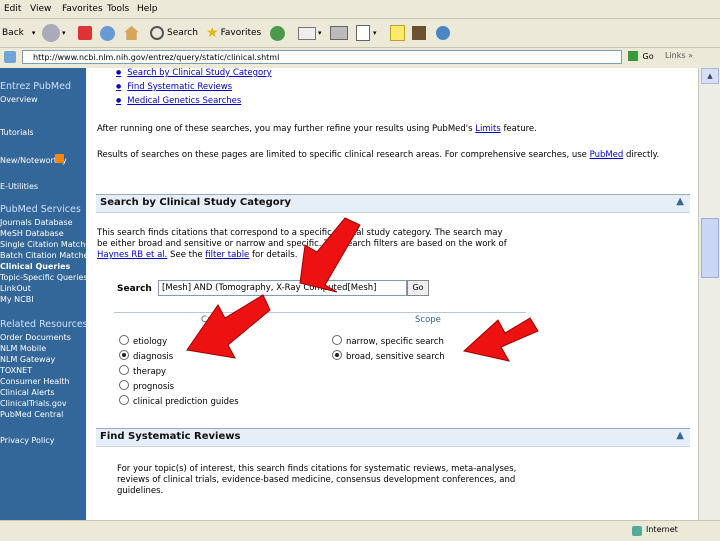 This screenshot has width=720, height=541. What do you see at coordinates (174, 33) in the screenshot?
I see `search-button: Search` at bounding box center [174, 33].